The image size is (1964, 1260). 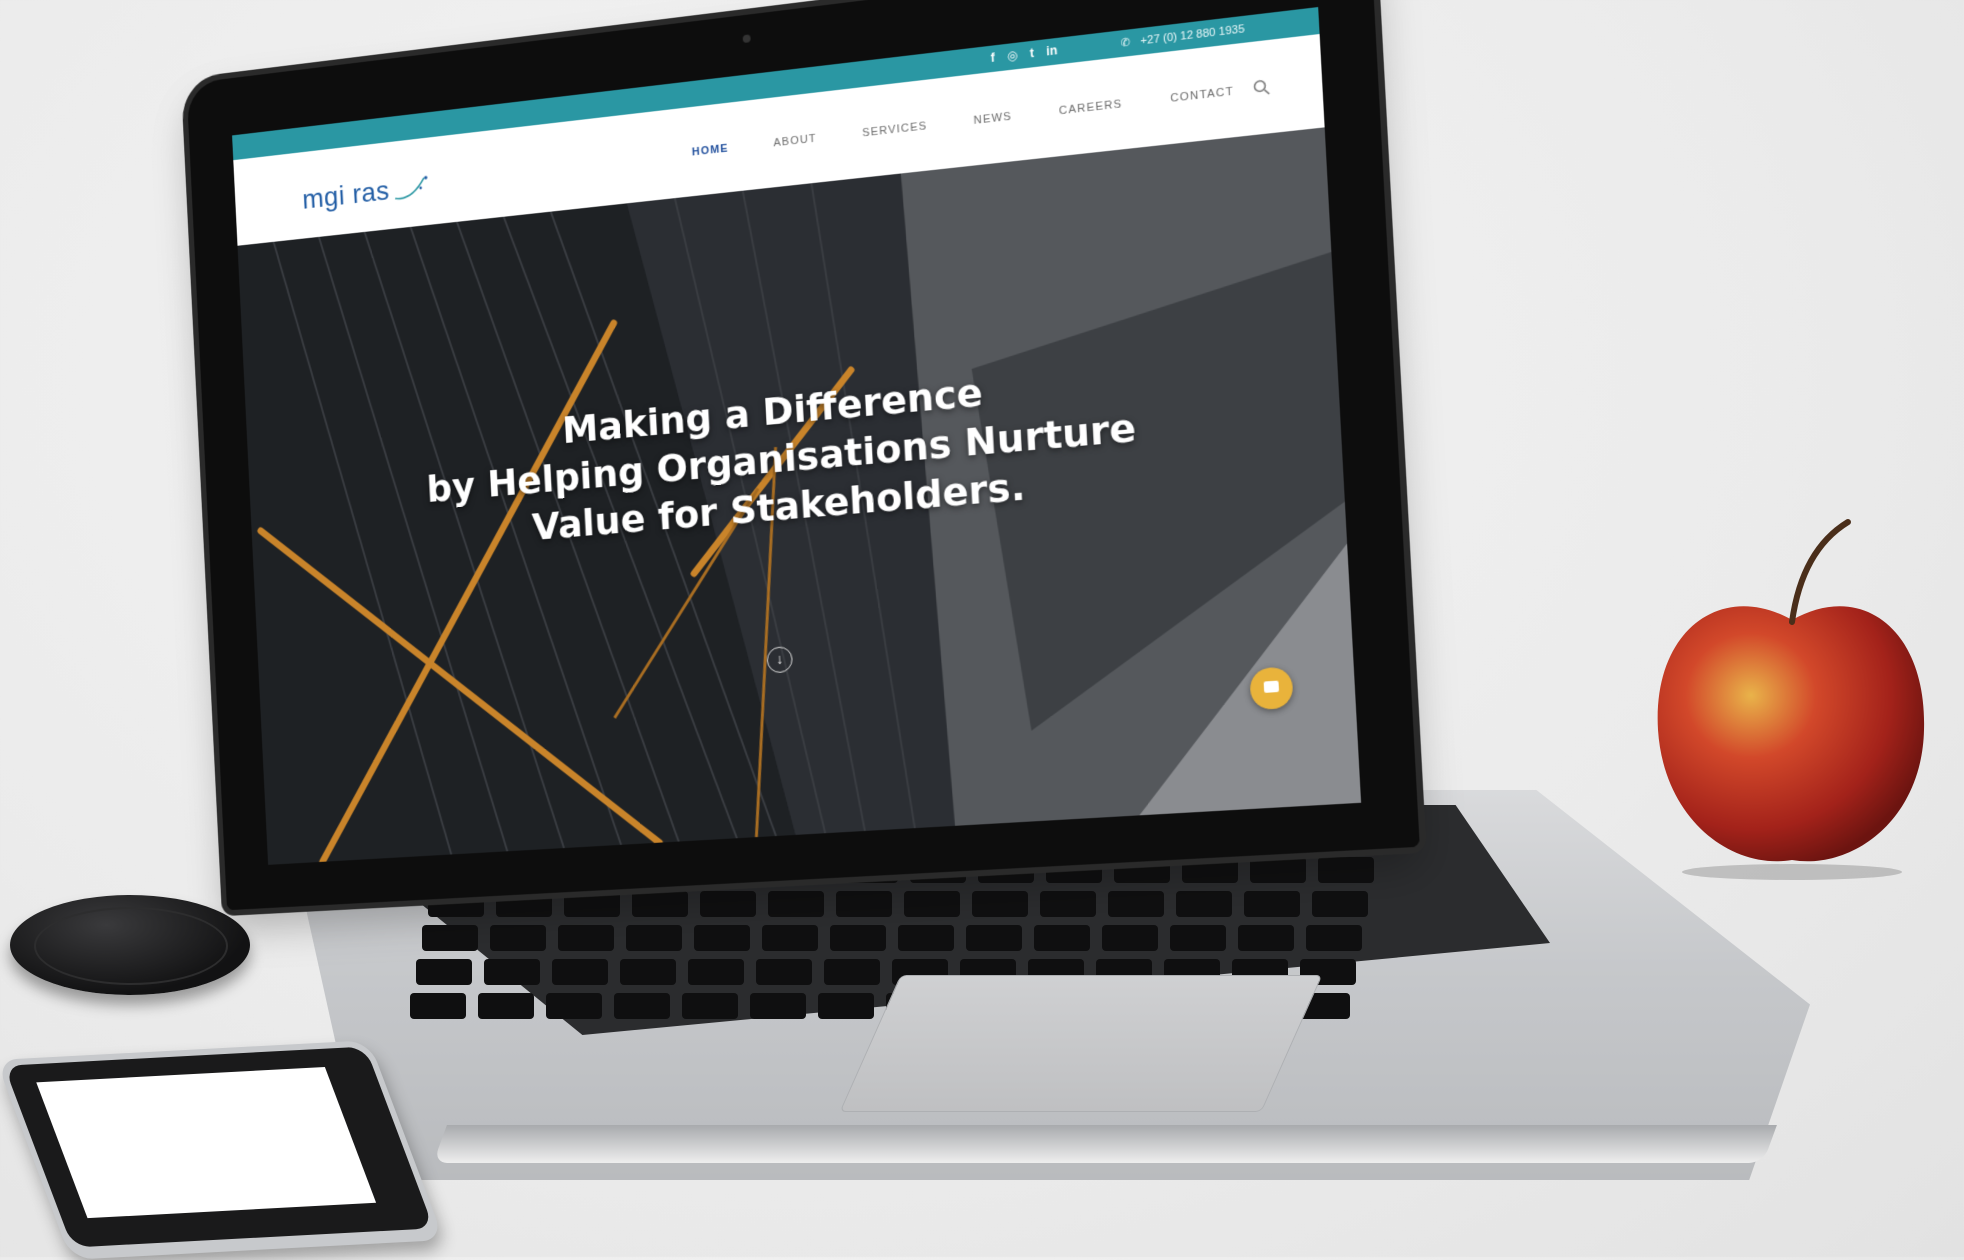 I want to click on apple-fruit, so click(x=1791, y=699).